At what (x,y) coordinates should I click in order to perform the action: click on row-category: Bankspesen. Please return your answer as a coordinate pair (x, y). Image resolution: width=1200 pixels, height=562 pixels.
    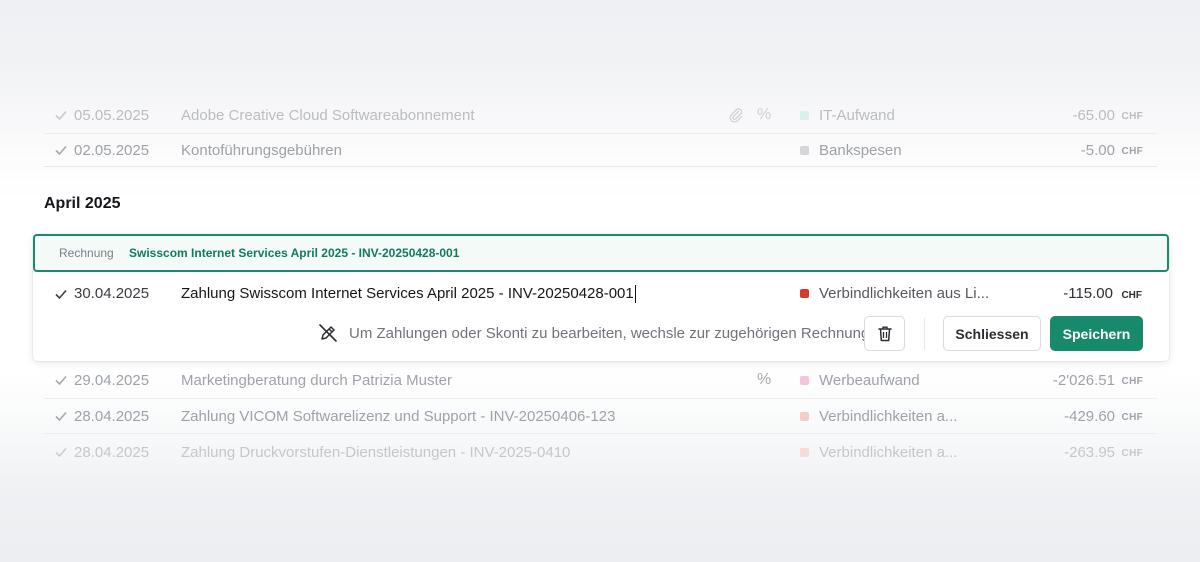
    Looking at the image, I should click on (851, 150).